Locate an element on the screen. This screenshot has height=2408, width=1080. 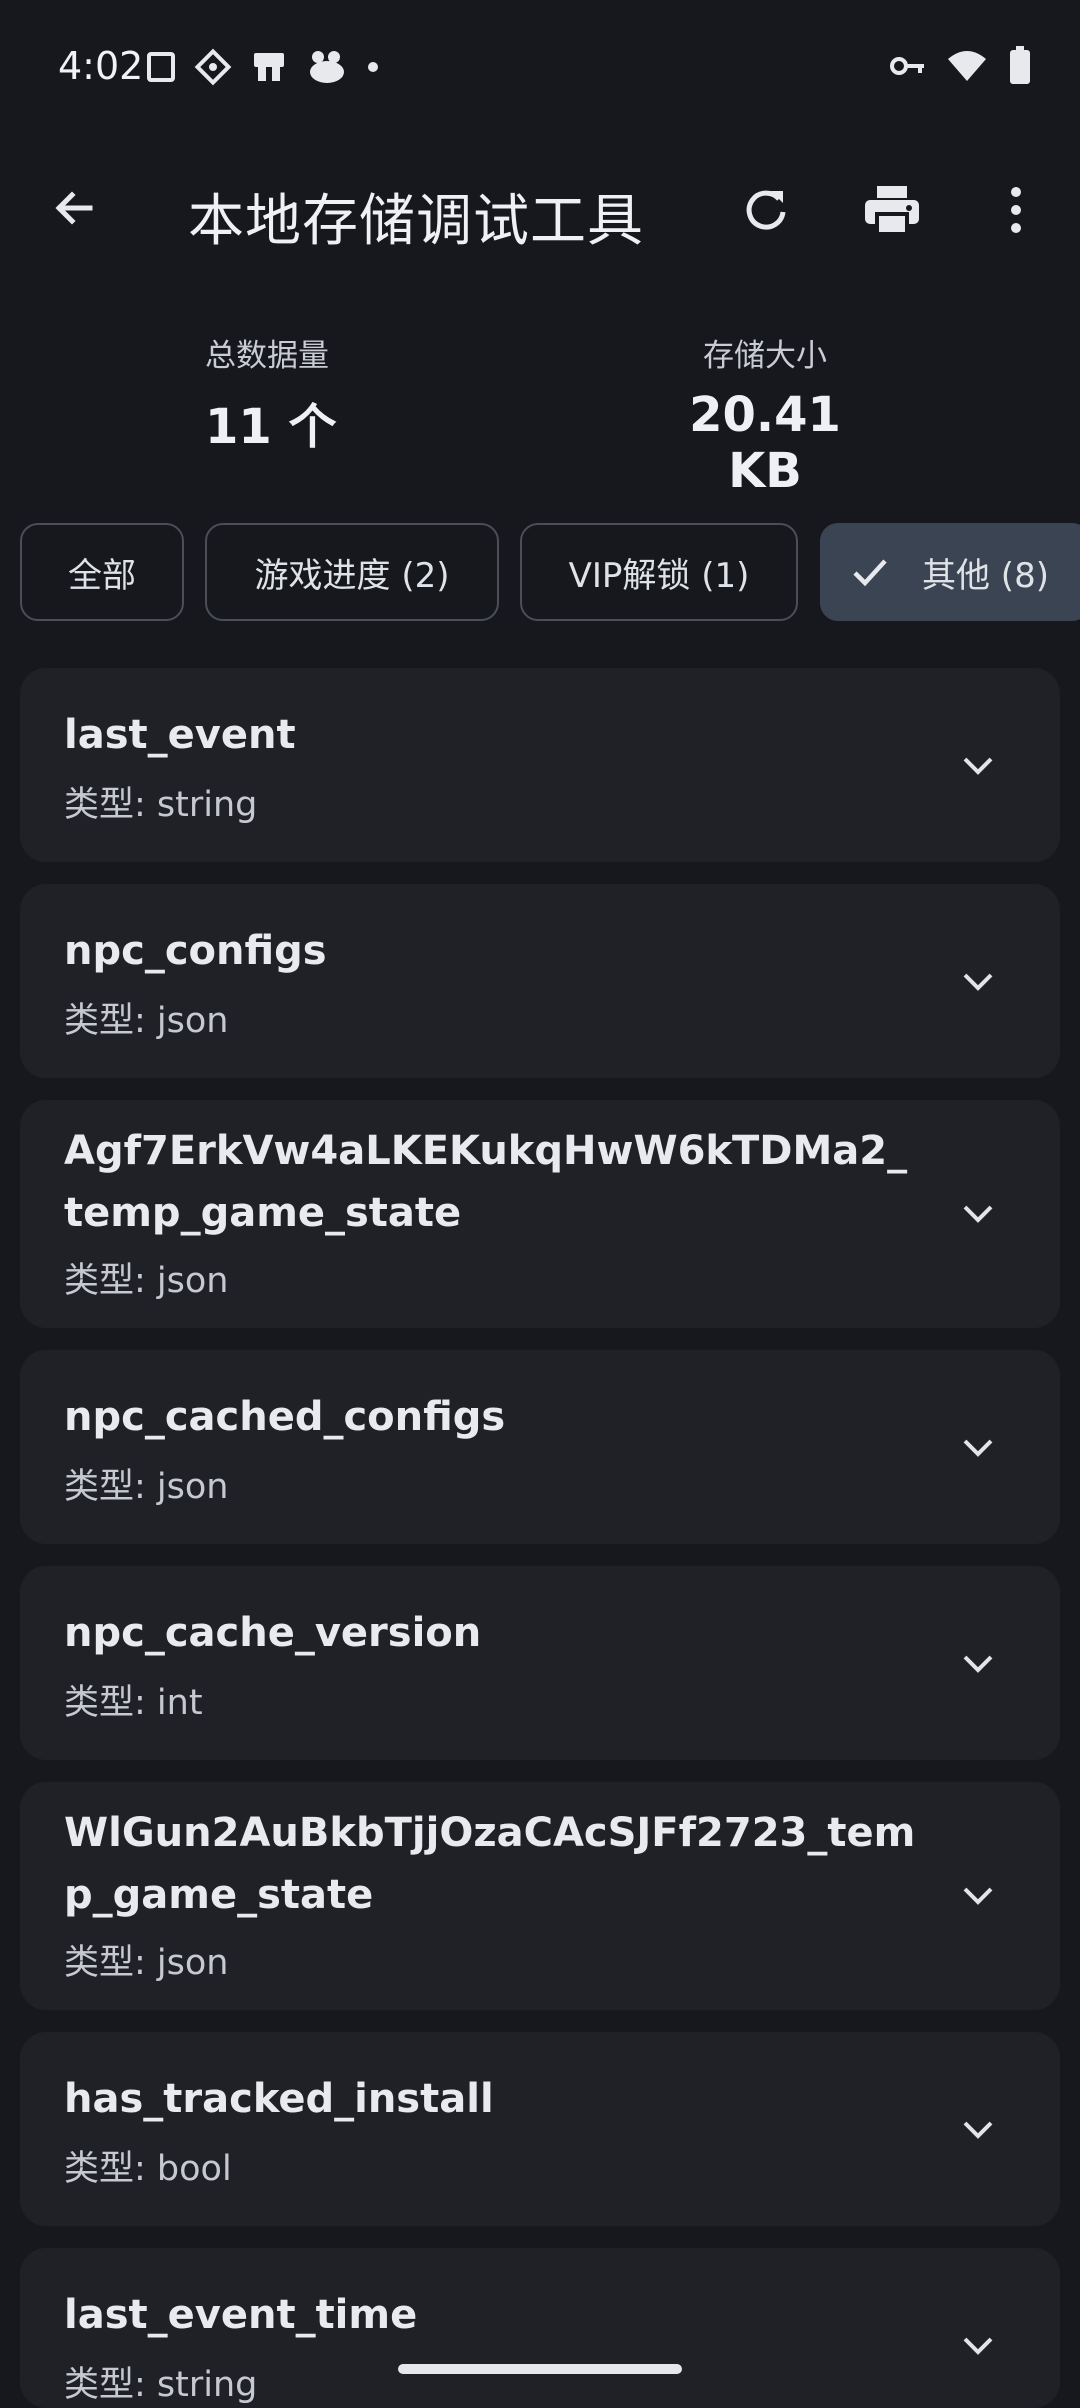
status-right-icons is located at coordinates (961, 68).